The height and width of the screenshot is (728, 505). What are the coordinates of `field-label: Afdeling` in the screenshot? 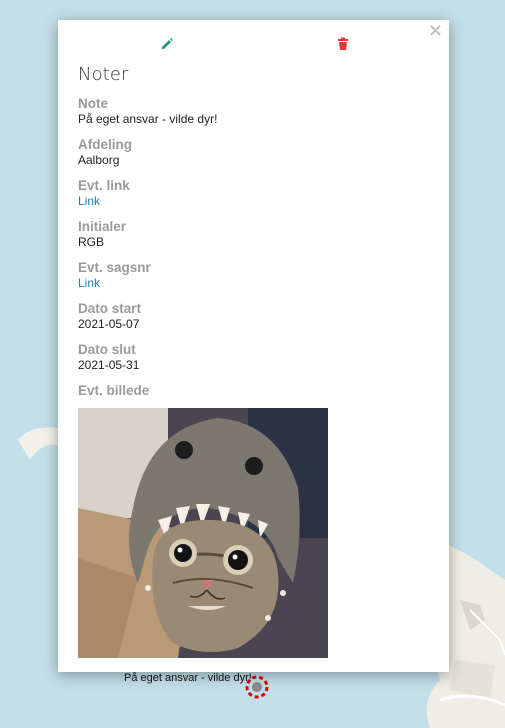 It's located at (105, 144).